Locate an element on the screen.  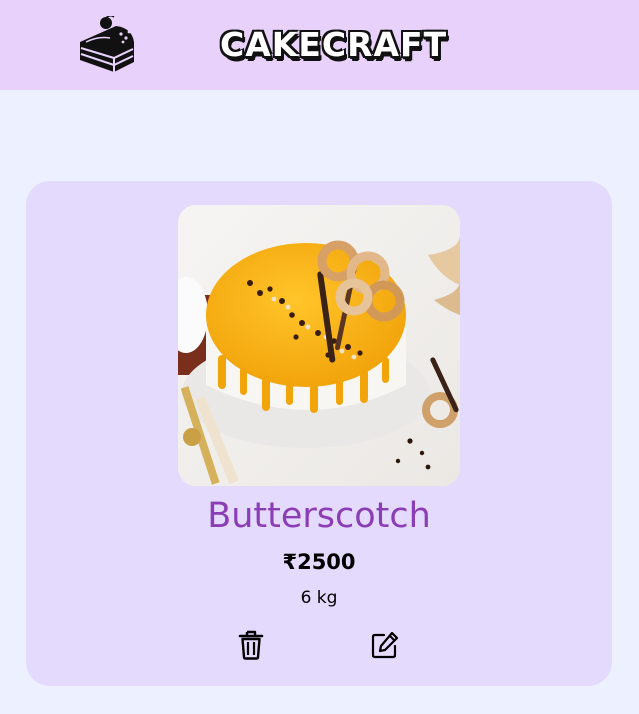
cake-weight: 6 kg is located at coordinates (319, 598).